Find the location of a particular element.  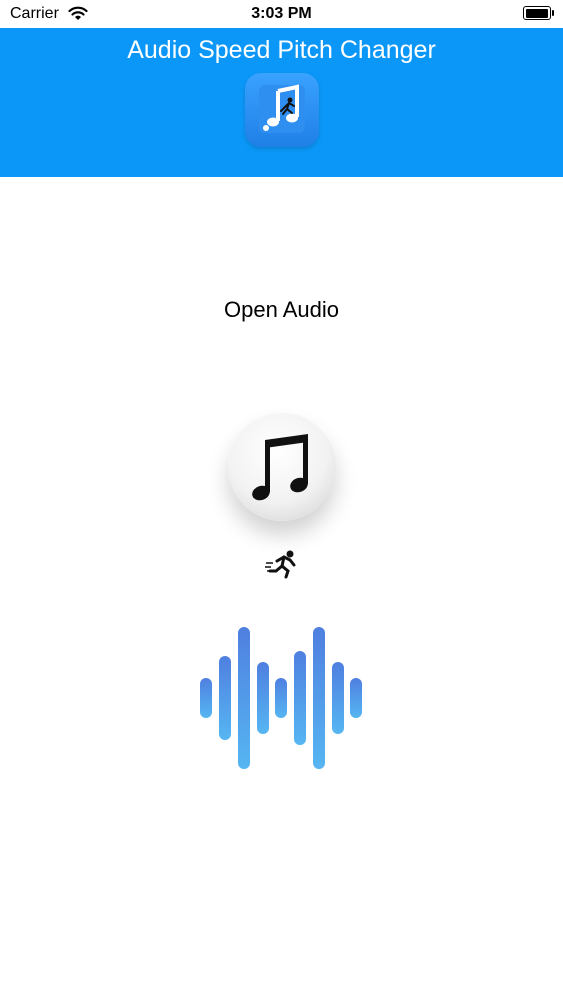

audio-waveform-icon is located at coordinates (282, 700).